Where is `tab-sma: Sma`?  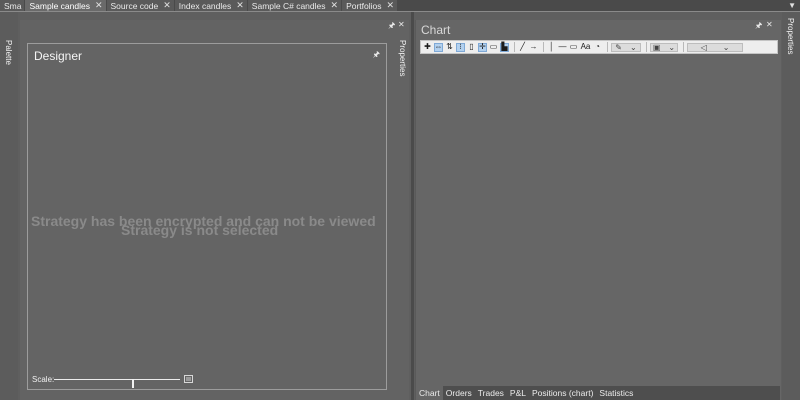 tab-sma: Sma is located at coordinates (13, 5).